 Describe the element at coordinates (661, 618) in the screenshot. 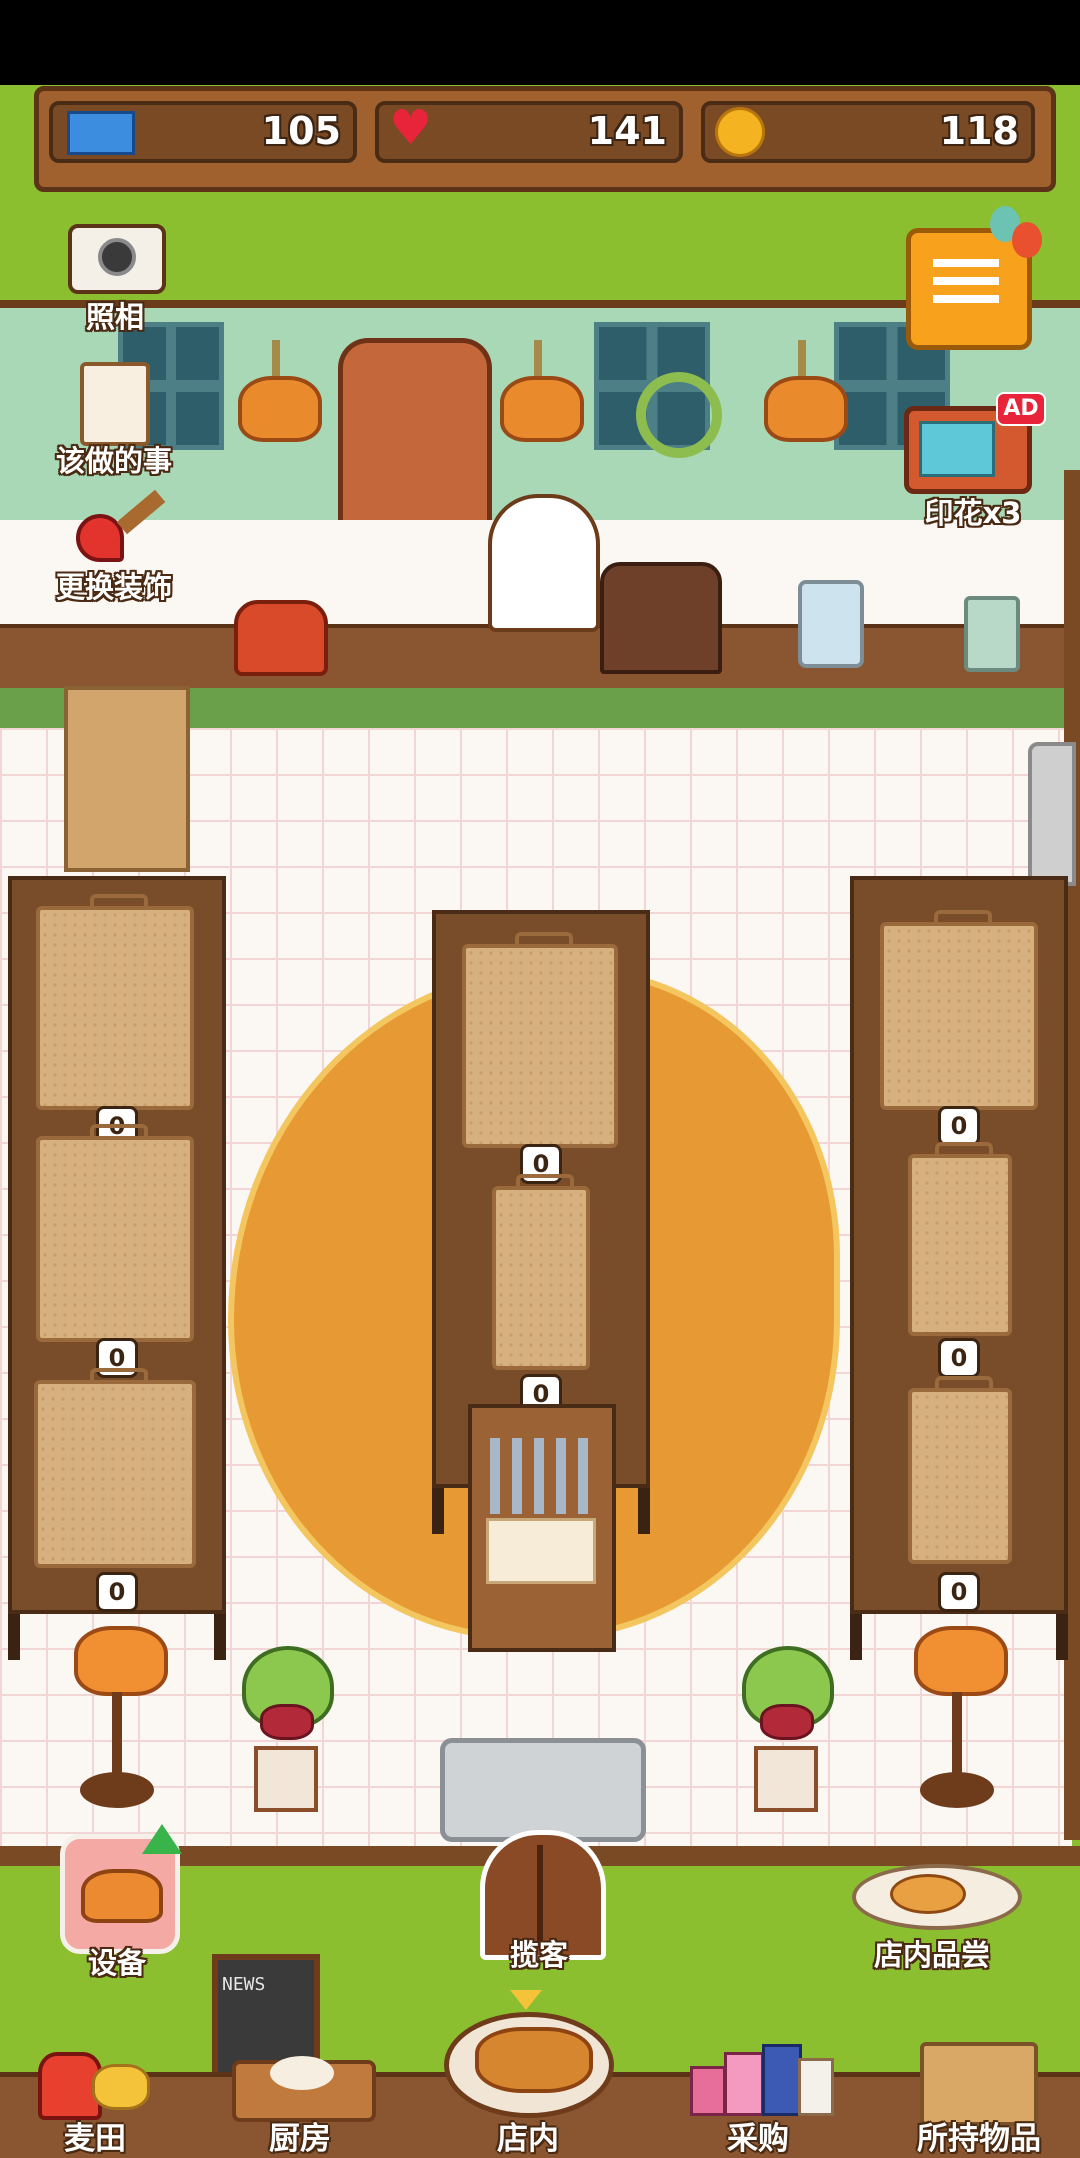

I see `cash-register` at that location.